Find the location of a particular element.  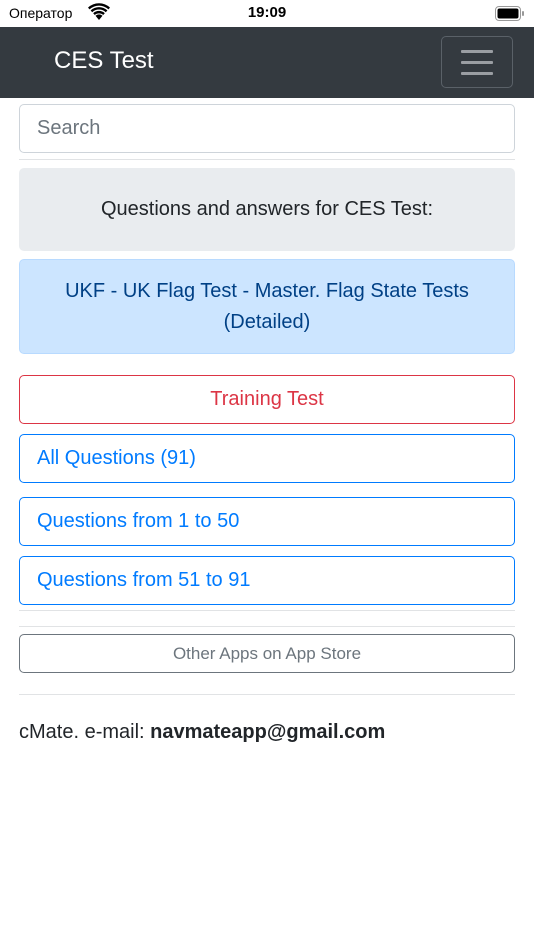

questions-51-91-button: Questions from 51 to 91 is located at coordinates (267, 580).